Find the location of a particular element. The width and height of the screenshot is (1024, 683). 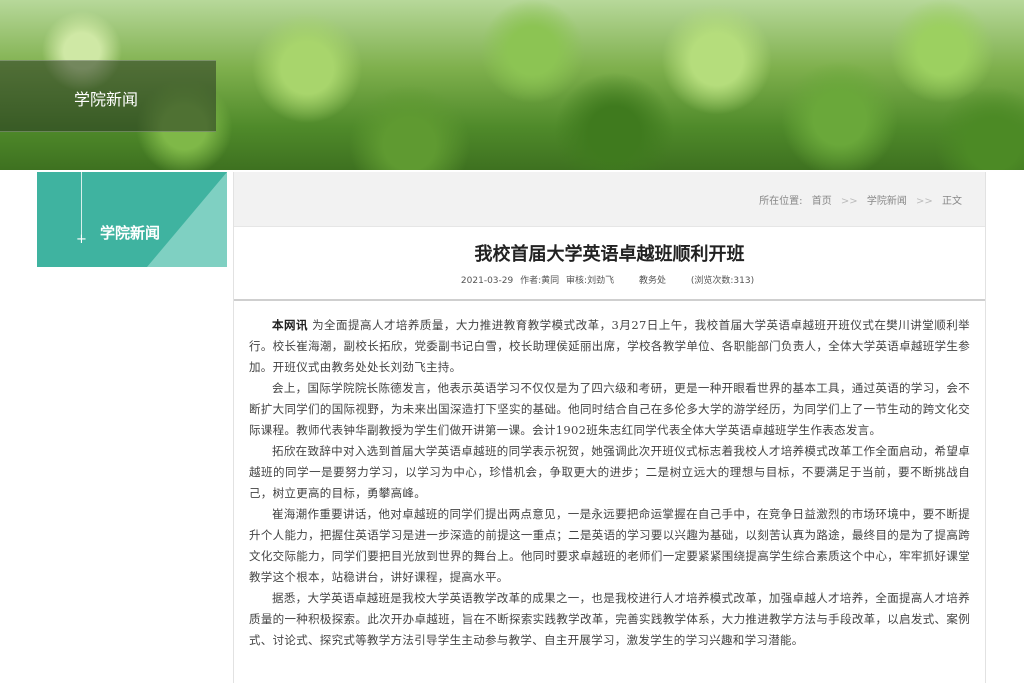

banner-section-title: 学院新闻 is located at coordinates (106, 99).